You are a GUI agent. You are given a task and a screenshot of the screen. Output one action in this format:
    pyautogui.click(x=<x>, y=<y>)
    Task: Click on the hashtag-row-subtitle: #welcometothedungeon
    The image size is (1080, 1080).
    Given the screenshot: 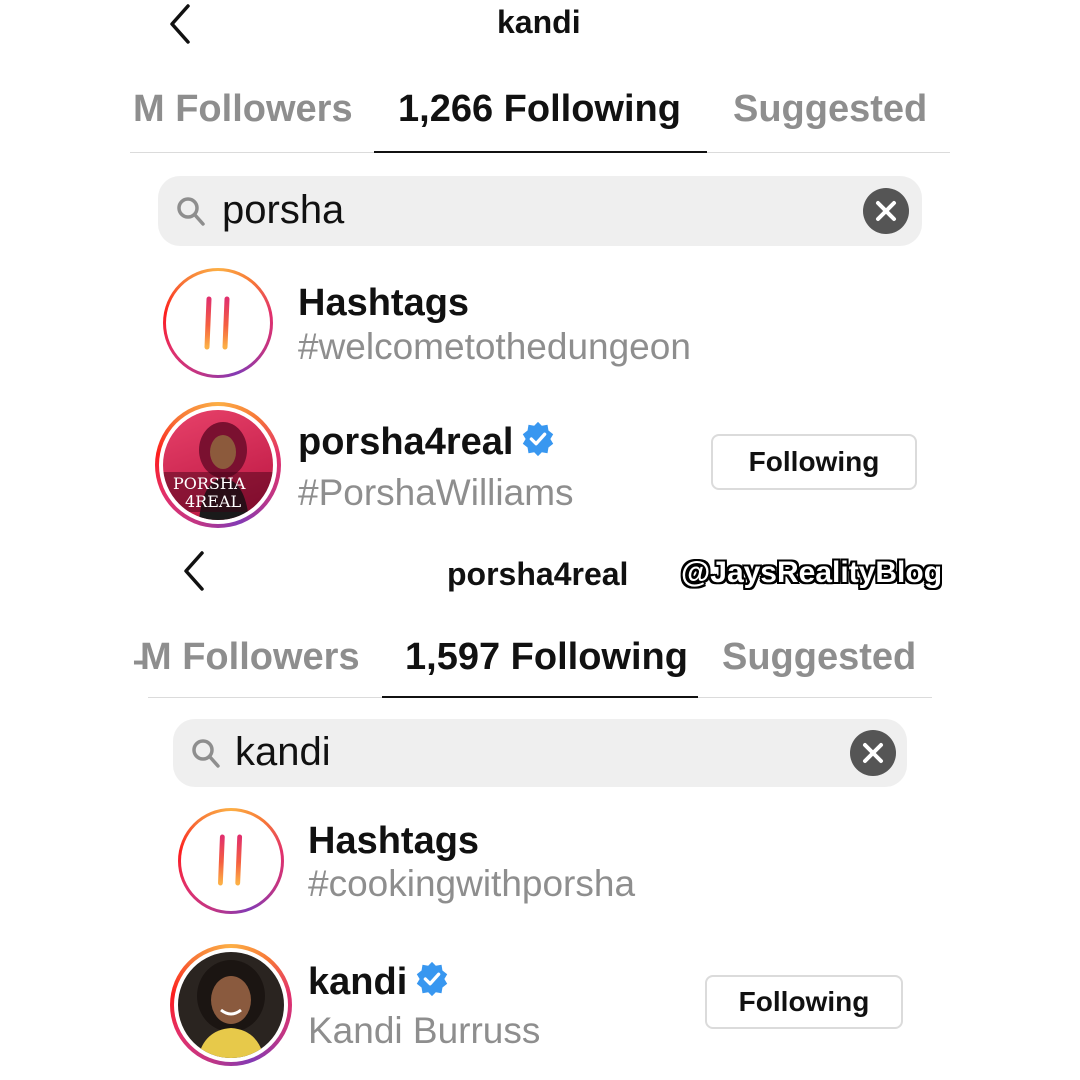 What is the action you would take?
    pyautogui.click(x=494, y=346)
    